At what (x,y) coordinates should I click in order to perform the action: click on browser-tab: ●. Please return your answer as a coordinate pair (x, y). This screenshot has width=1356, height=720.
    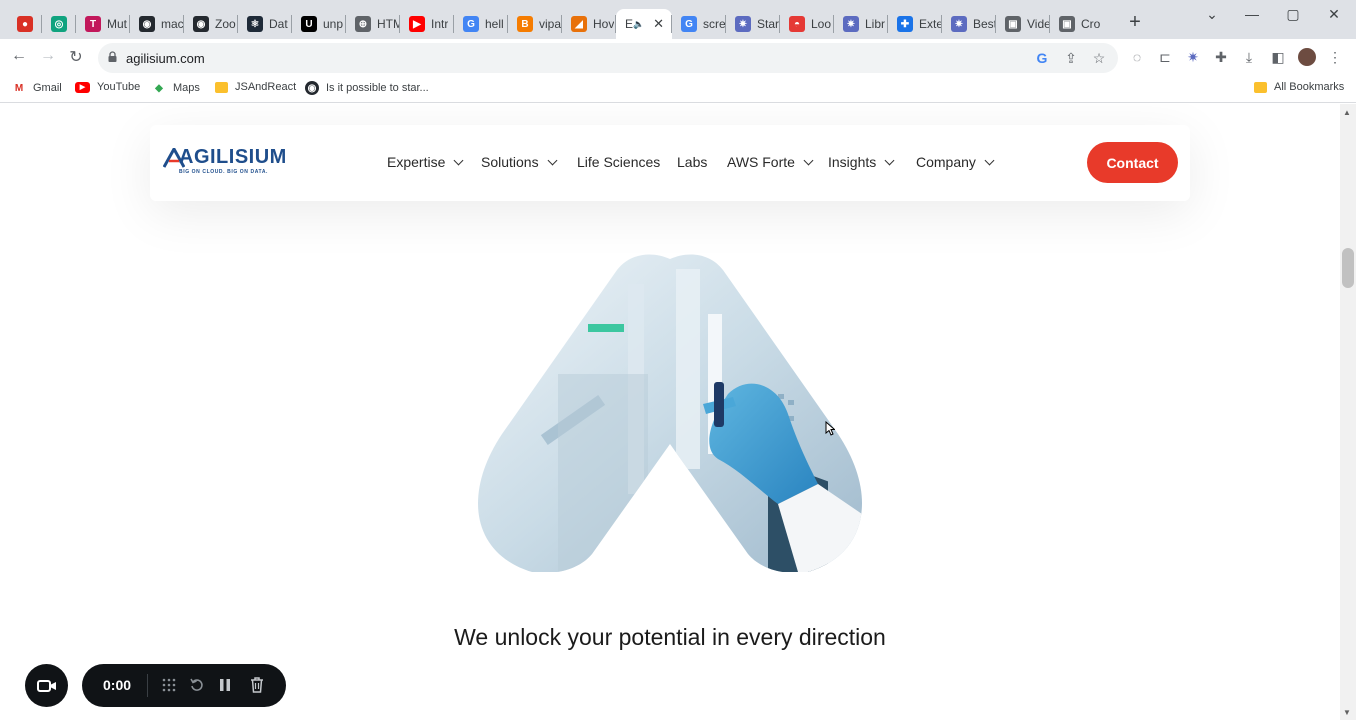
    Looking at the image, I should click on (25, 24).